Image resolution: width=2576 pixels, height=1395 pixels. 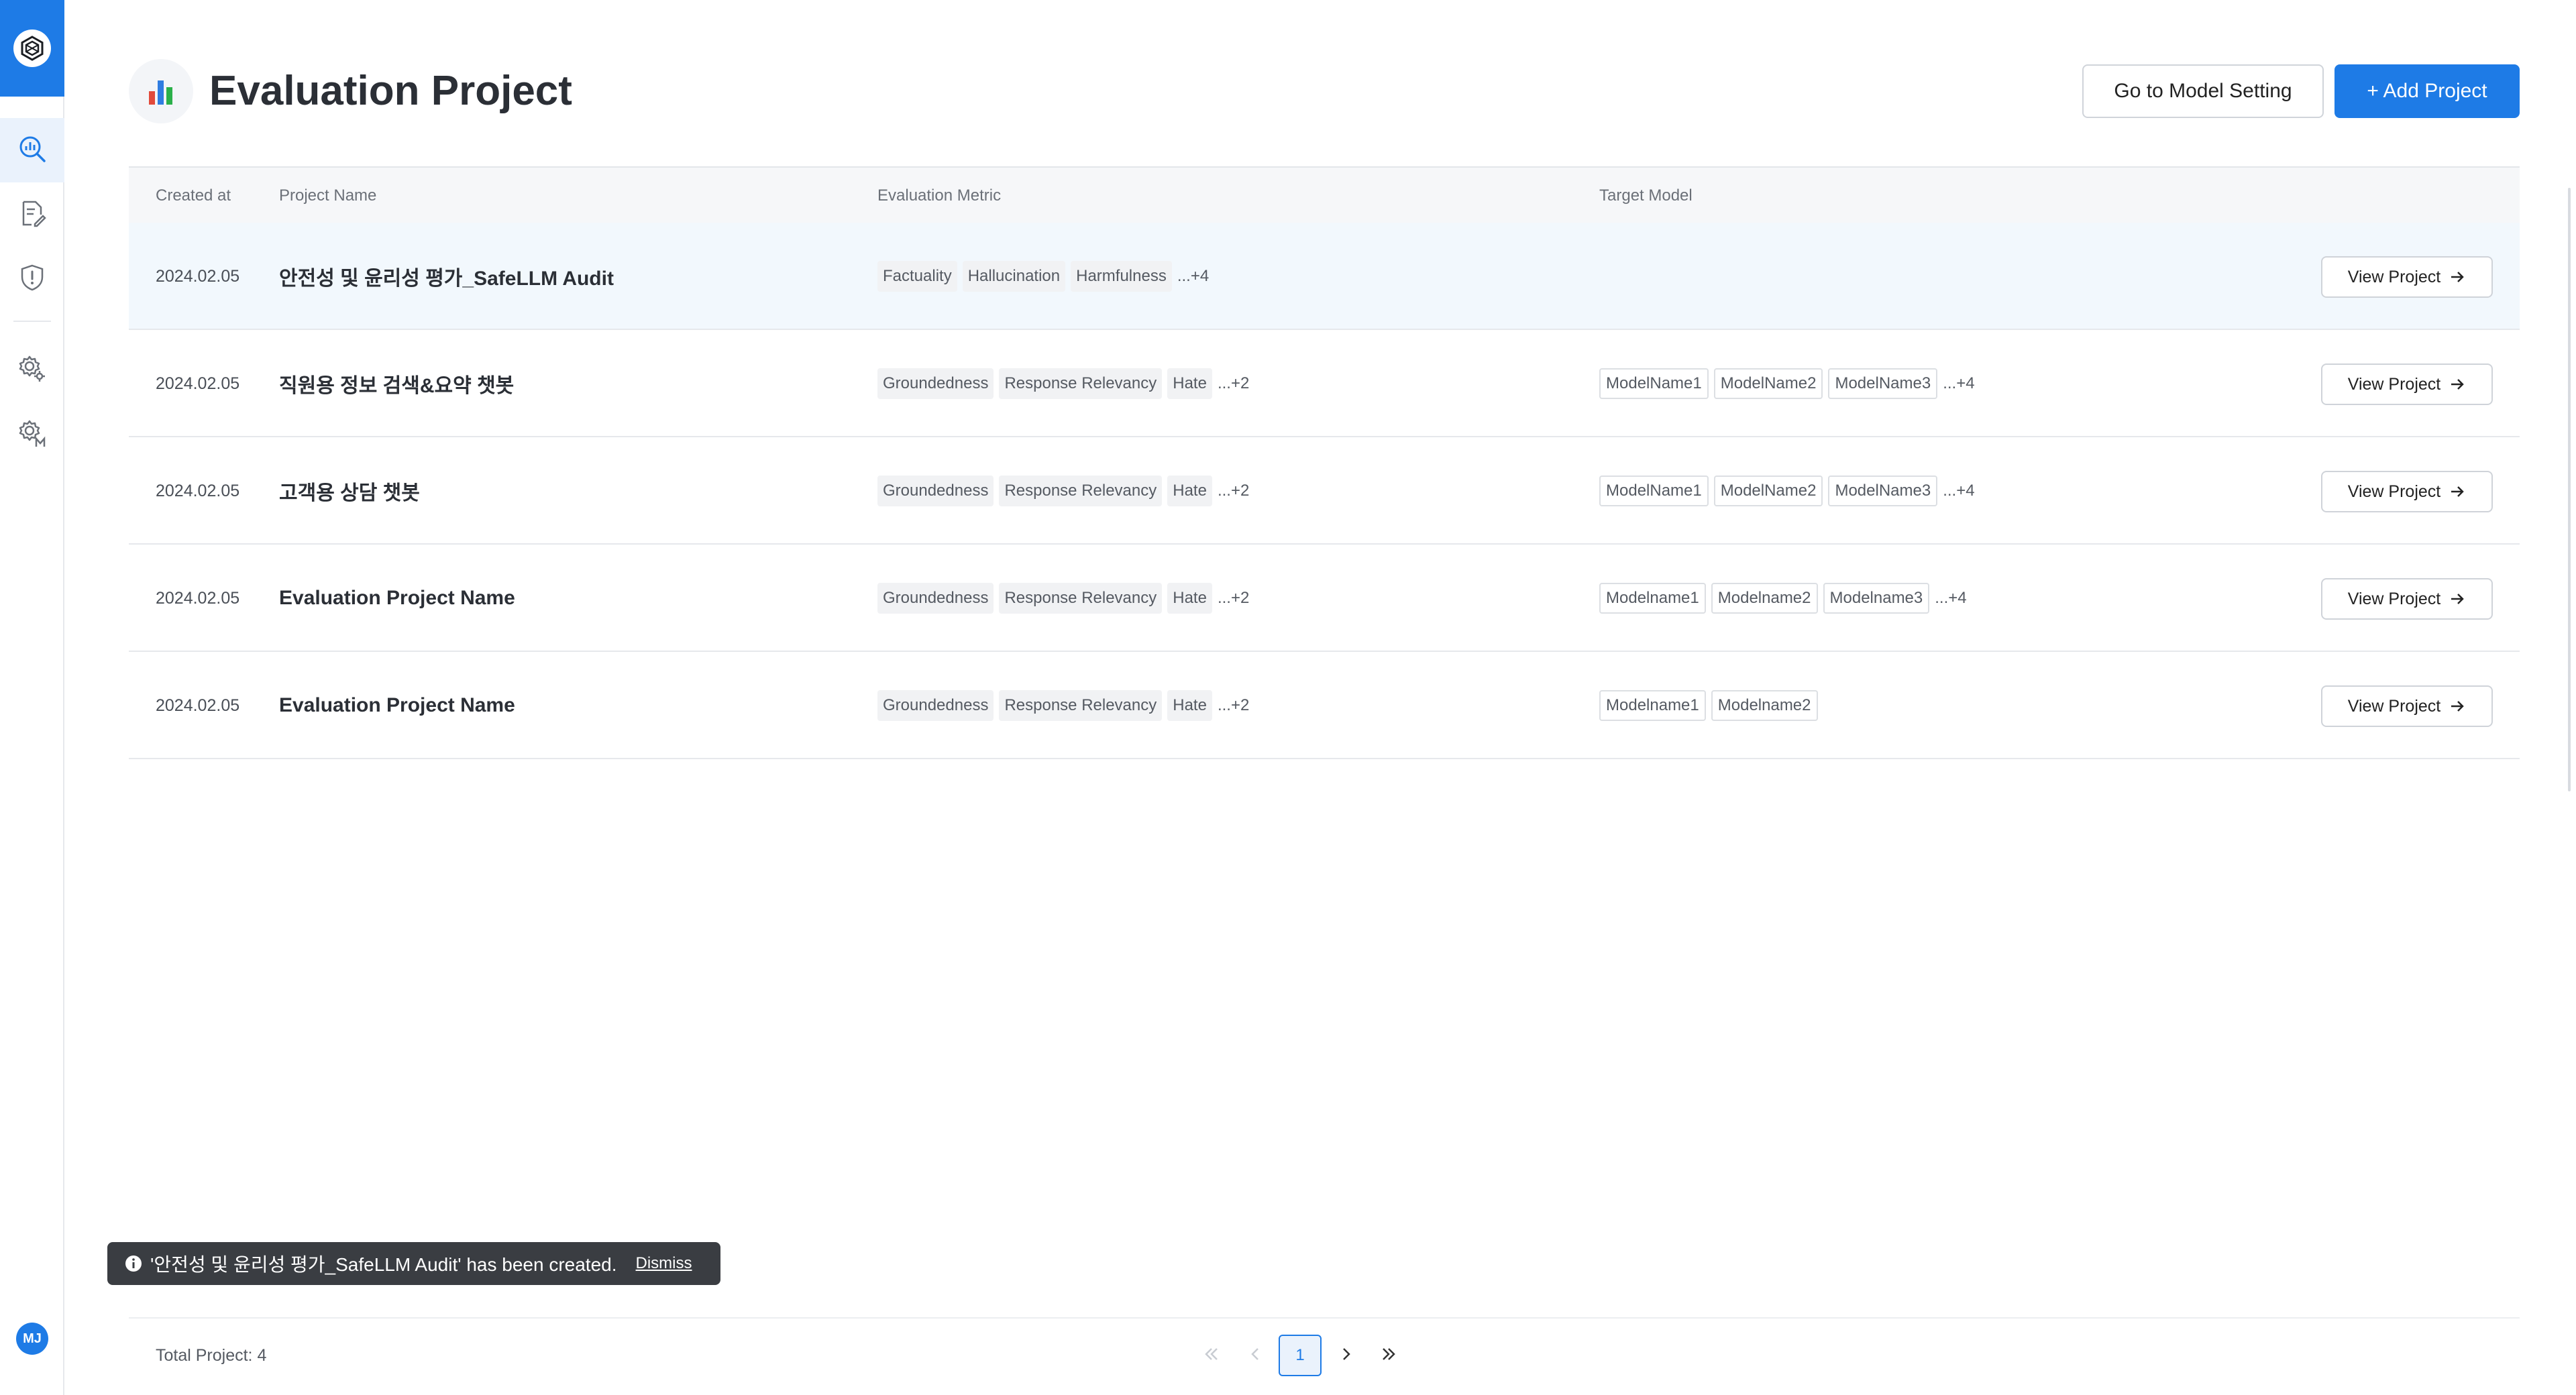 I want to click on dismiss-button: Dismiss, so click(x=664, y=1263).